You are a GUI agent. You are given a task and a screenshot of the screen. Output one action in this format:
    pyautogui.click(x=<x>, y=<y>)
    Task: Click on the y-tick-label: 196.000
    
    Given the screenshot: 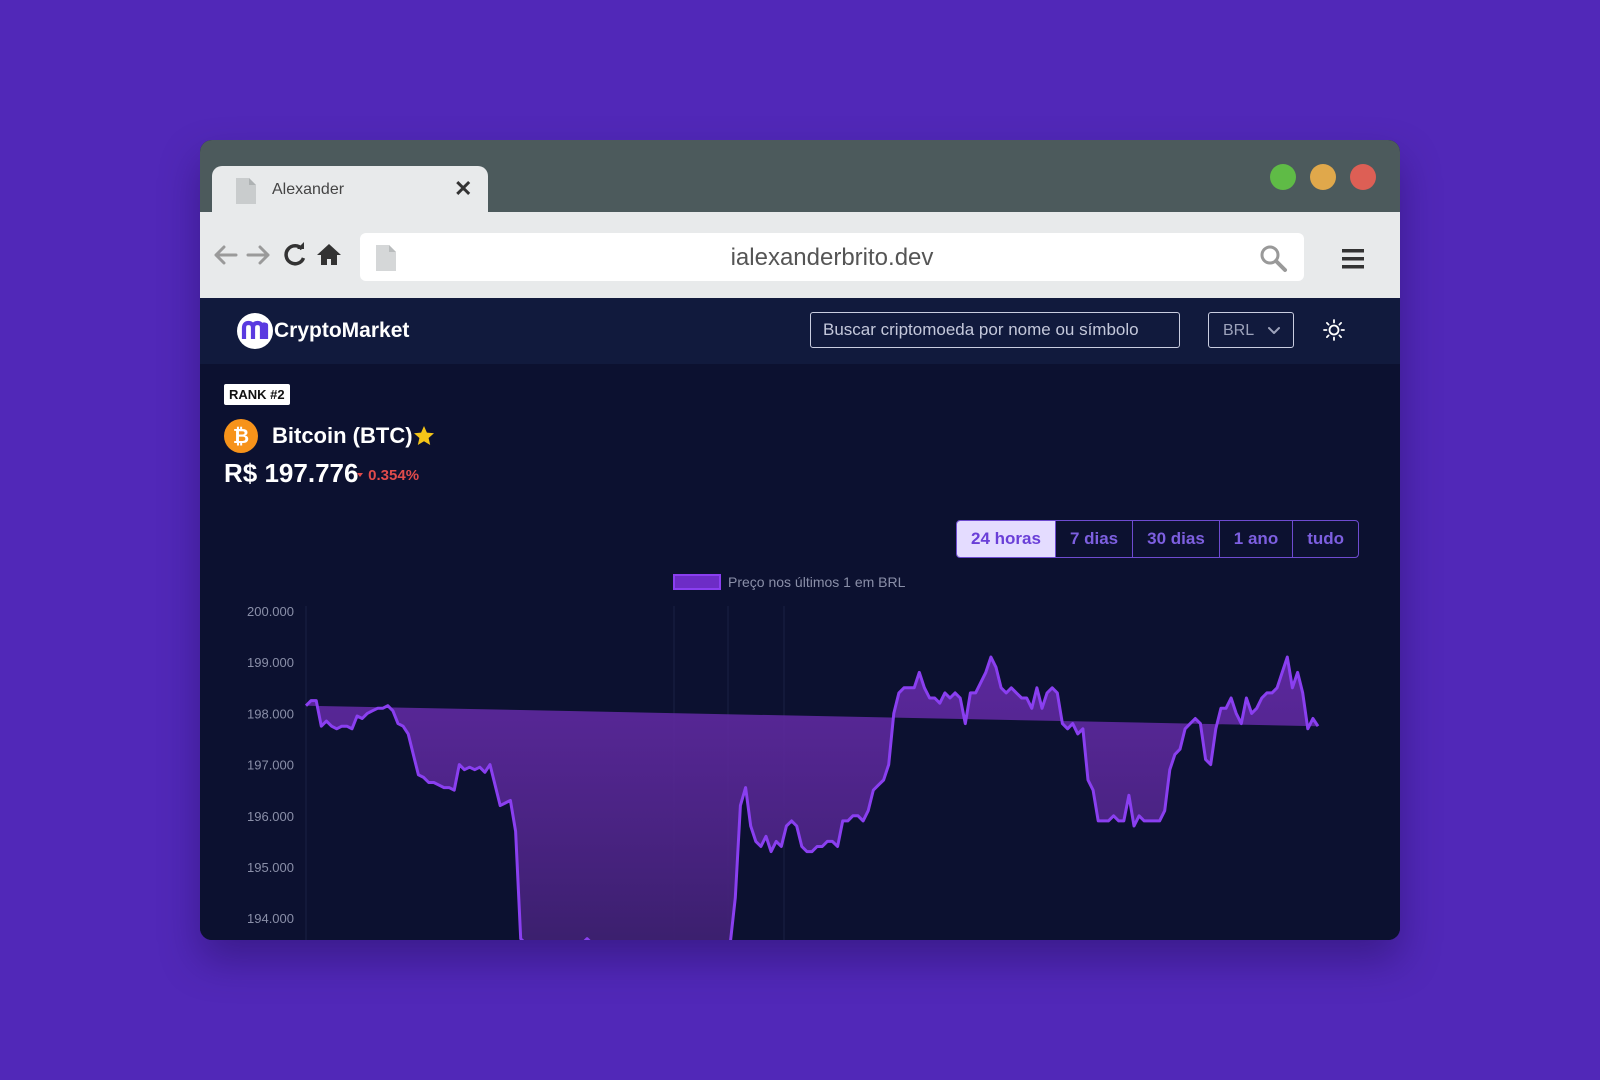 What is the action you would take?
    pyautogui.click(x=270, y=816)
    